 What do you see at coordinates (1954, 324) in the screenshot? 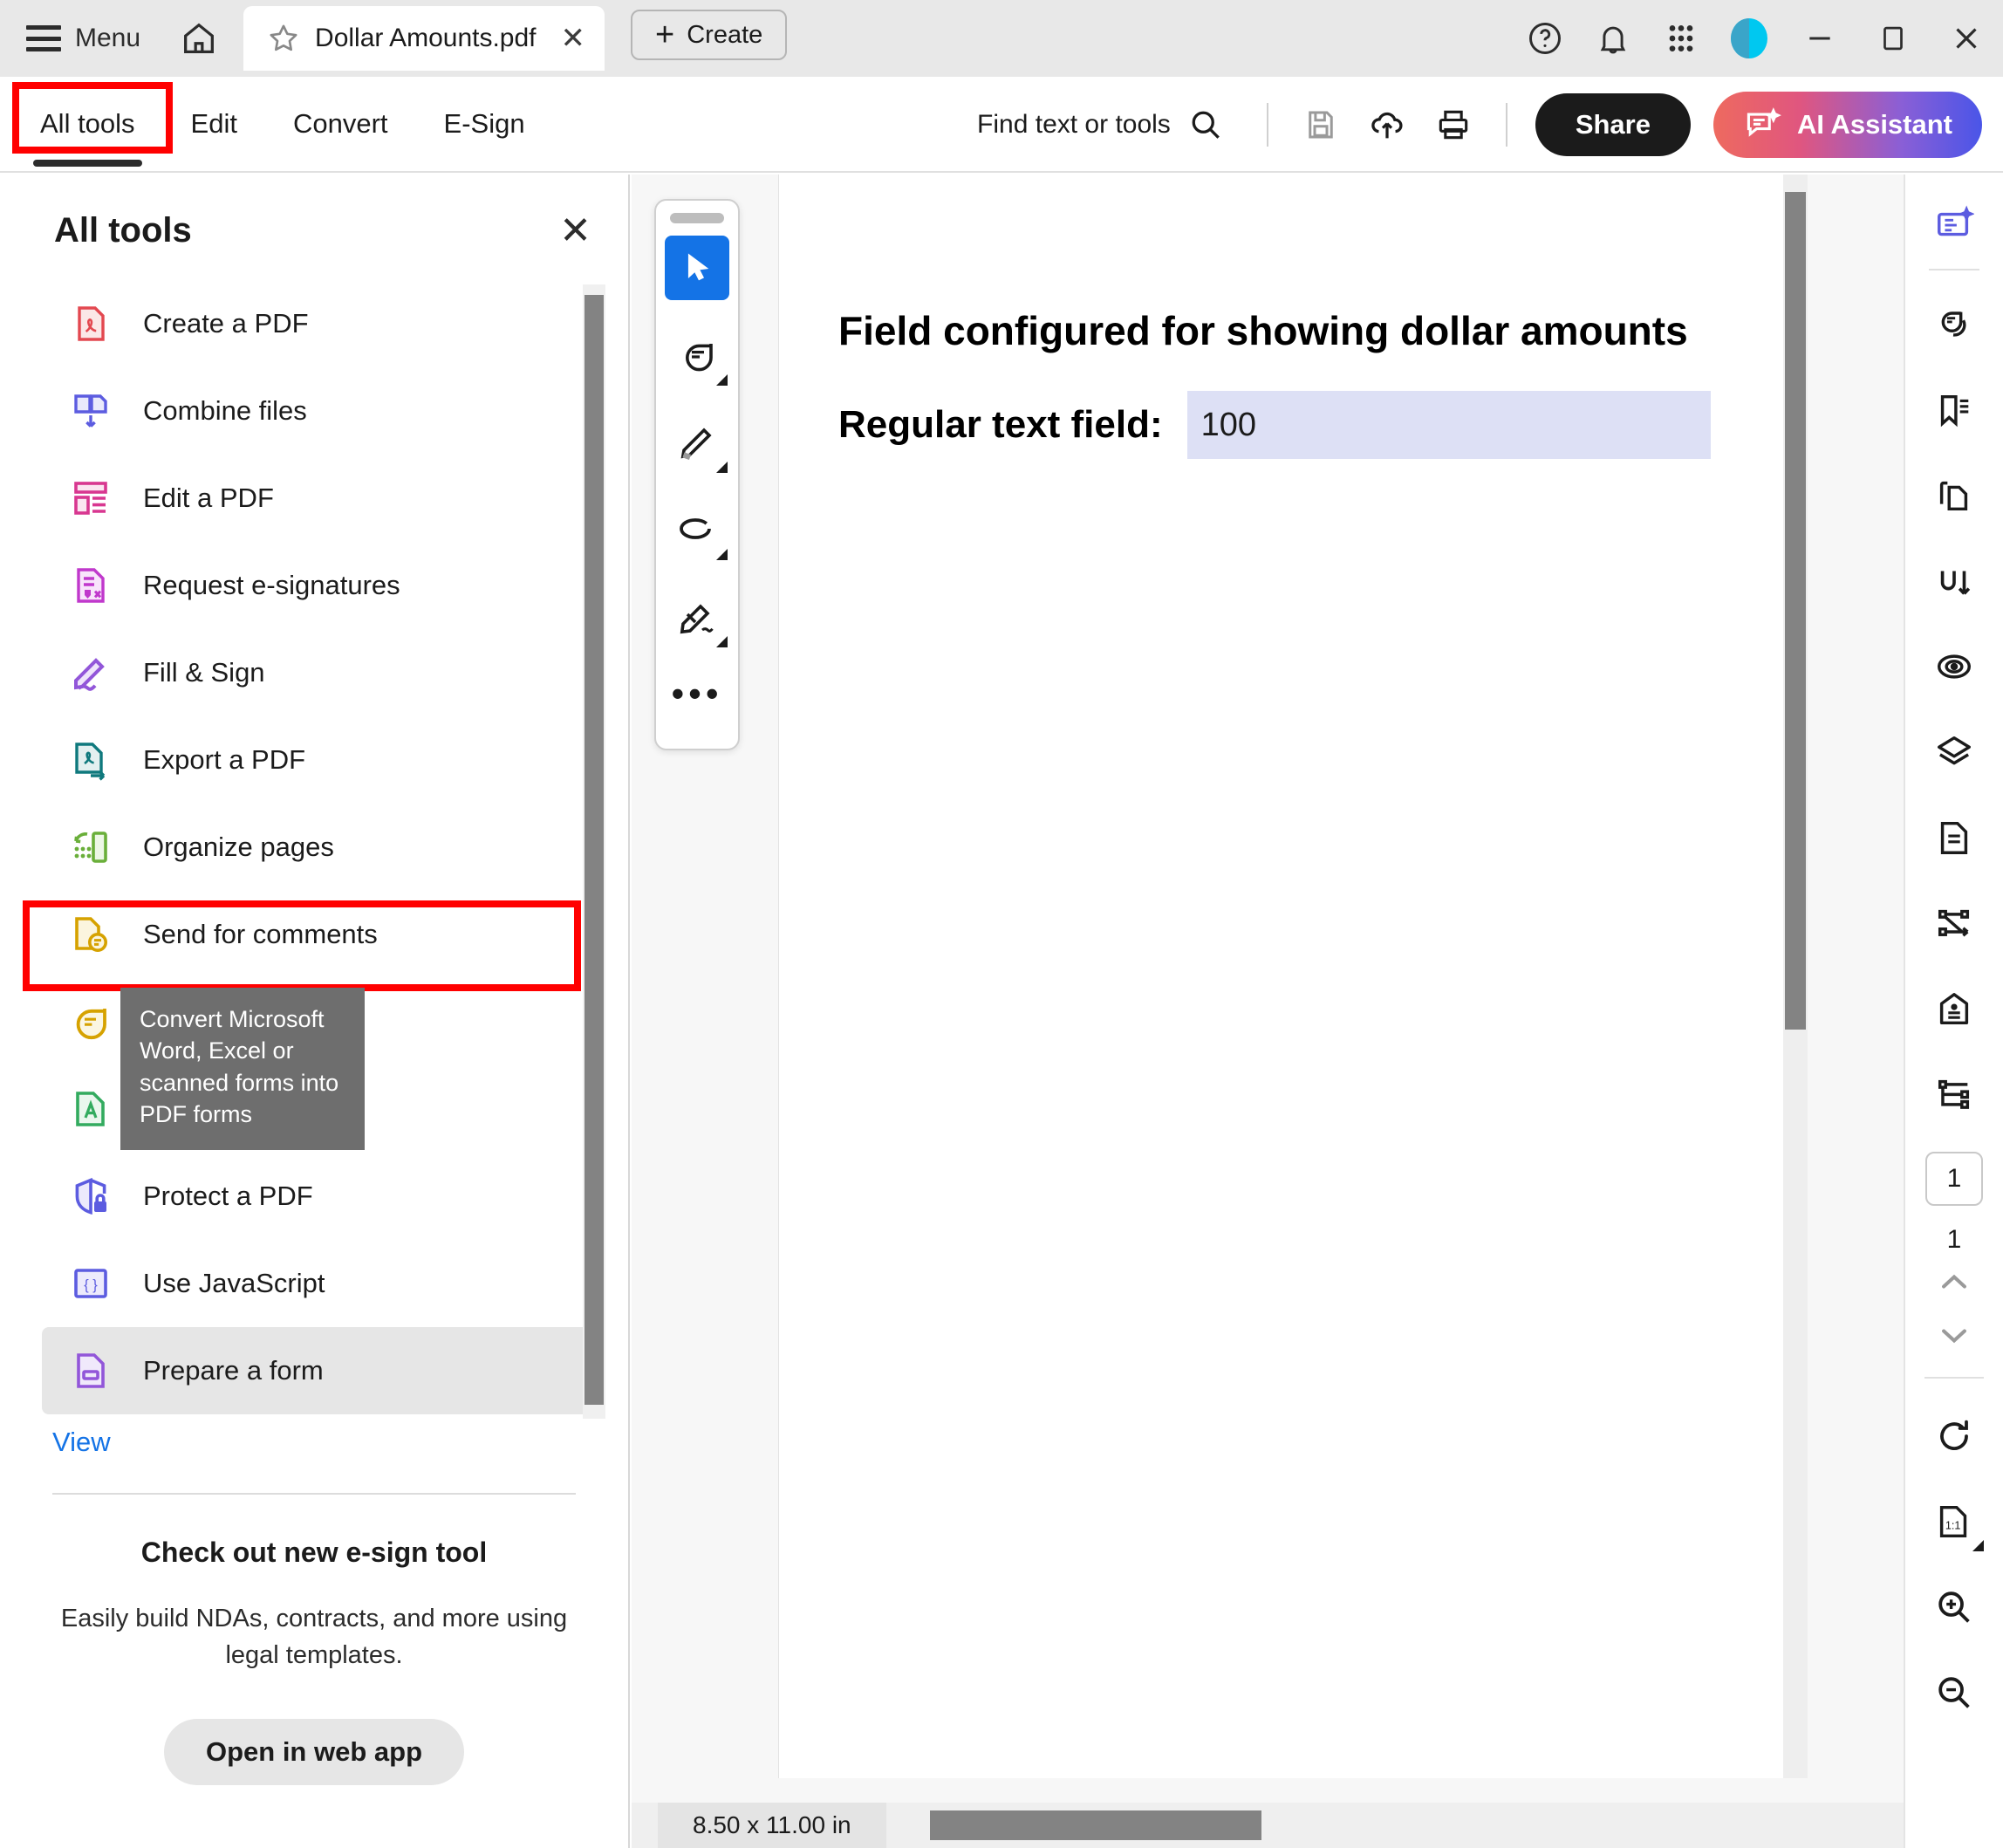
I see `comments-panel-button` at bounding box center [1954, 324].